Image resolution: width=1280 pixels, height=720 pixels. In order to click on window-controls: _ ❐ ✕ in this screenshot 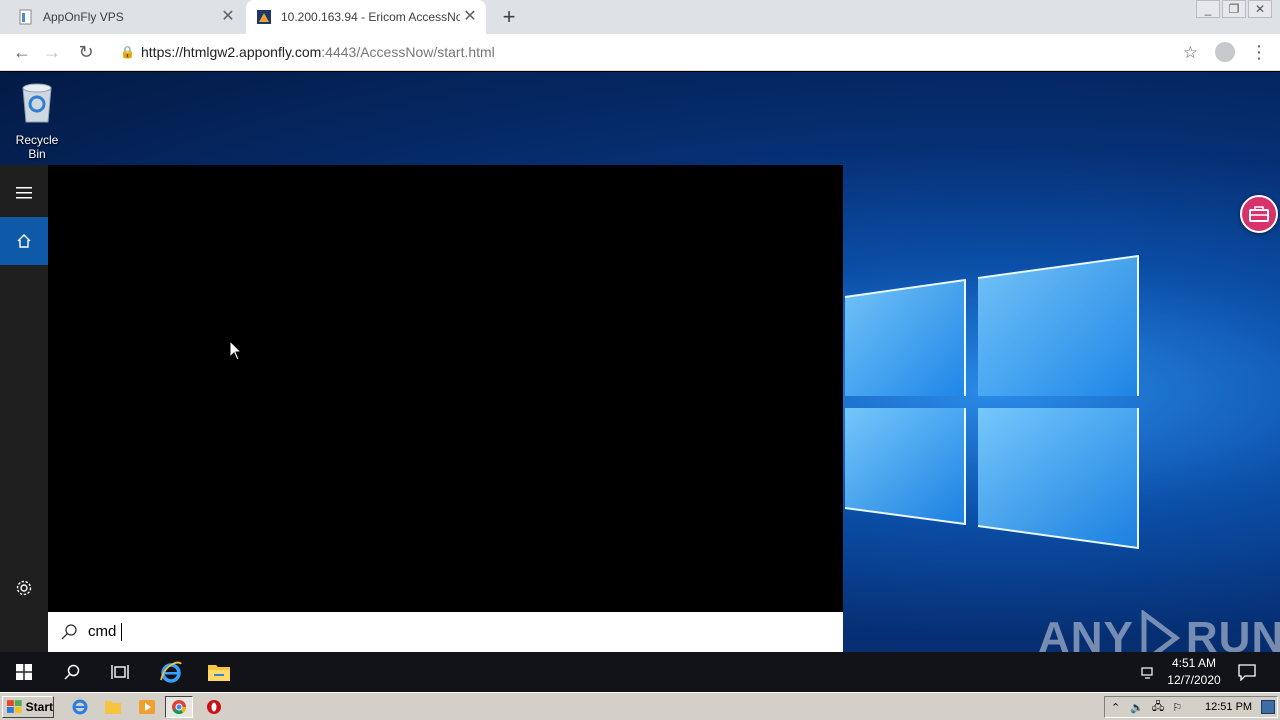, I will do `click(1233, 9)`.